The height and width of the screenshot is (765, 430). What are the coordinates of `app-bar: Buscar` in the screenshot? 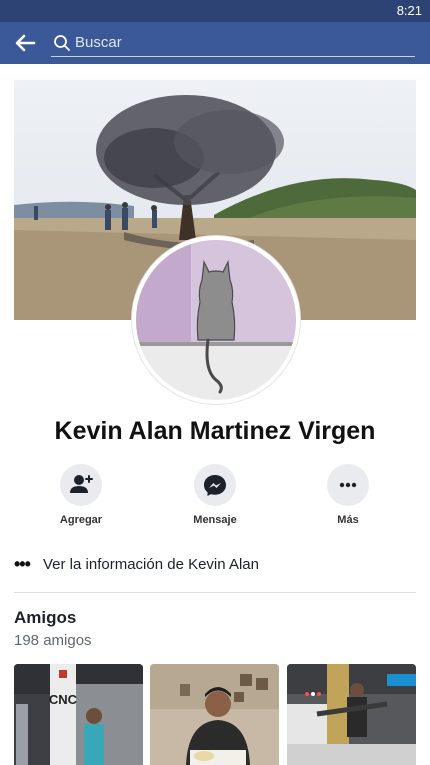 It's located at (215, 43).